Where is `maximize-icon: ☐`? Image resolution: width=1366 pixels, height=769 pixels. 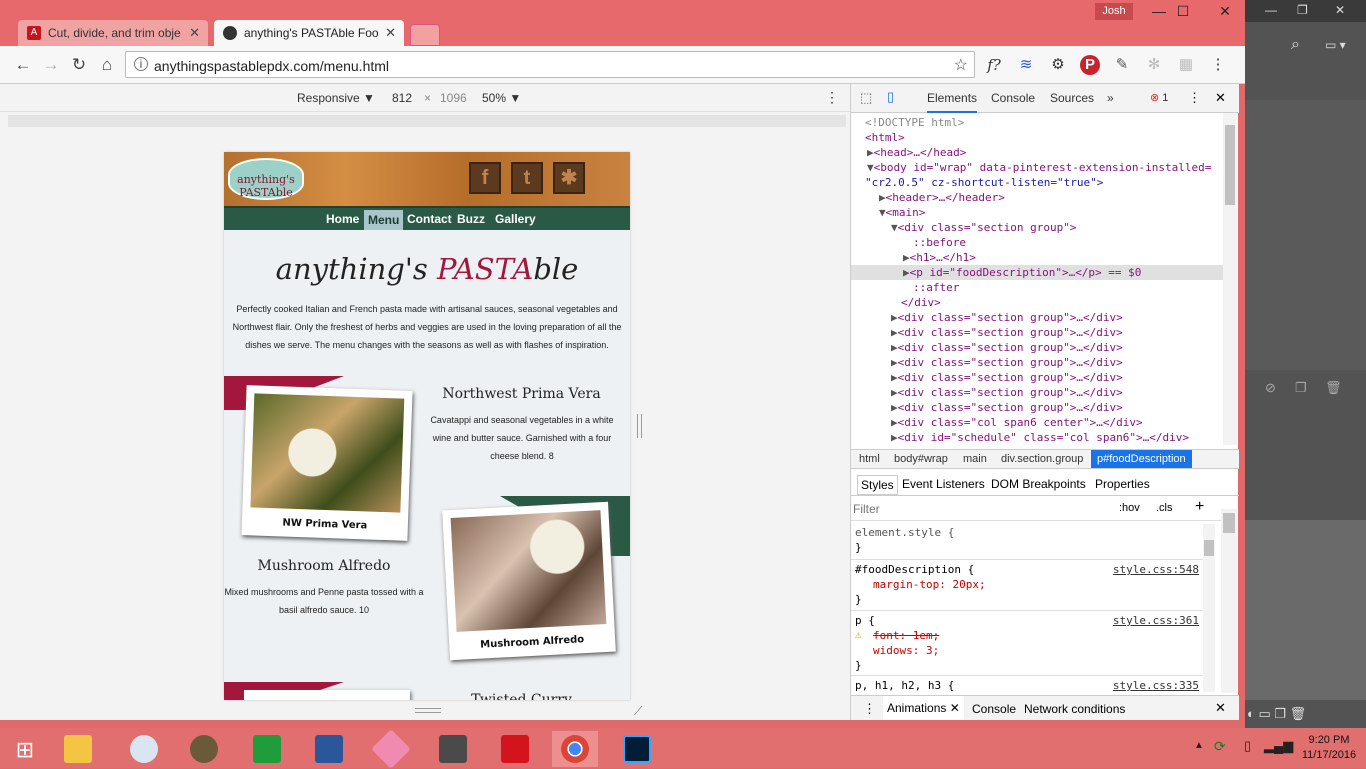 maximize-icon: ☐ is located at coordinates (1183, 11).